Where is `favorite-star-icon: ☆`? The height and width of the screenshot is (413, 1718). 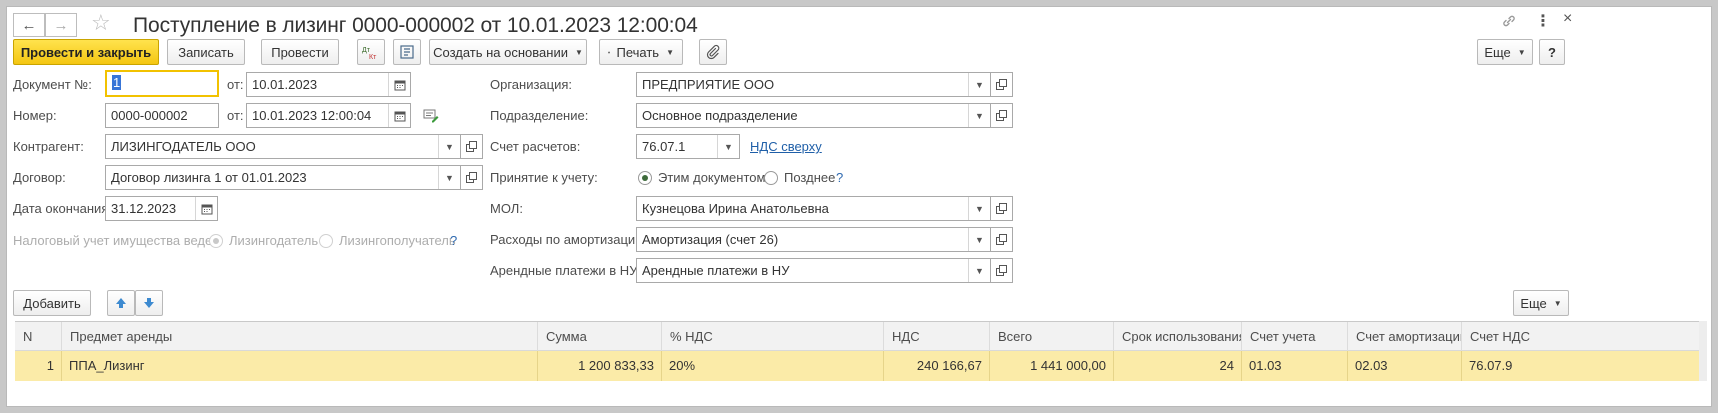 favorite-star-icon: ☆ is located at coordinates (101, 23).